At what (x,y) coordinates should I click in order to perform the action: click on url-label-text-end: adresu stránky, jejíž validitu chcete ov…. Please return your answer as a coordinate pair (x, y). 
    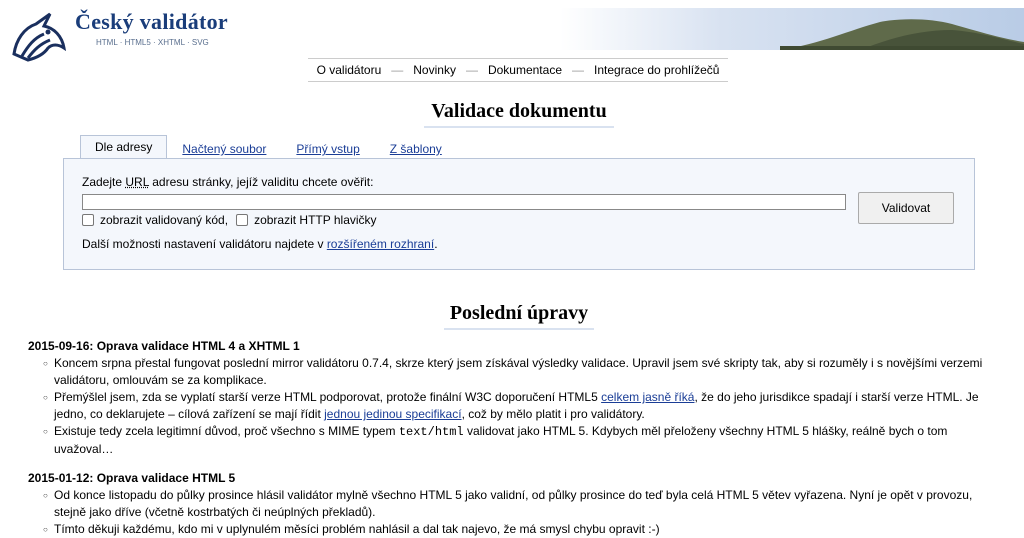
    Looking at the image, I should click on (261, 182).